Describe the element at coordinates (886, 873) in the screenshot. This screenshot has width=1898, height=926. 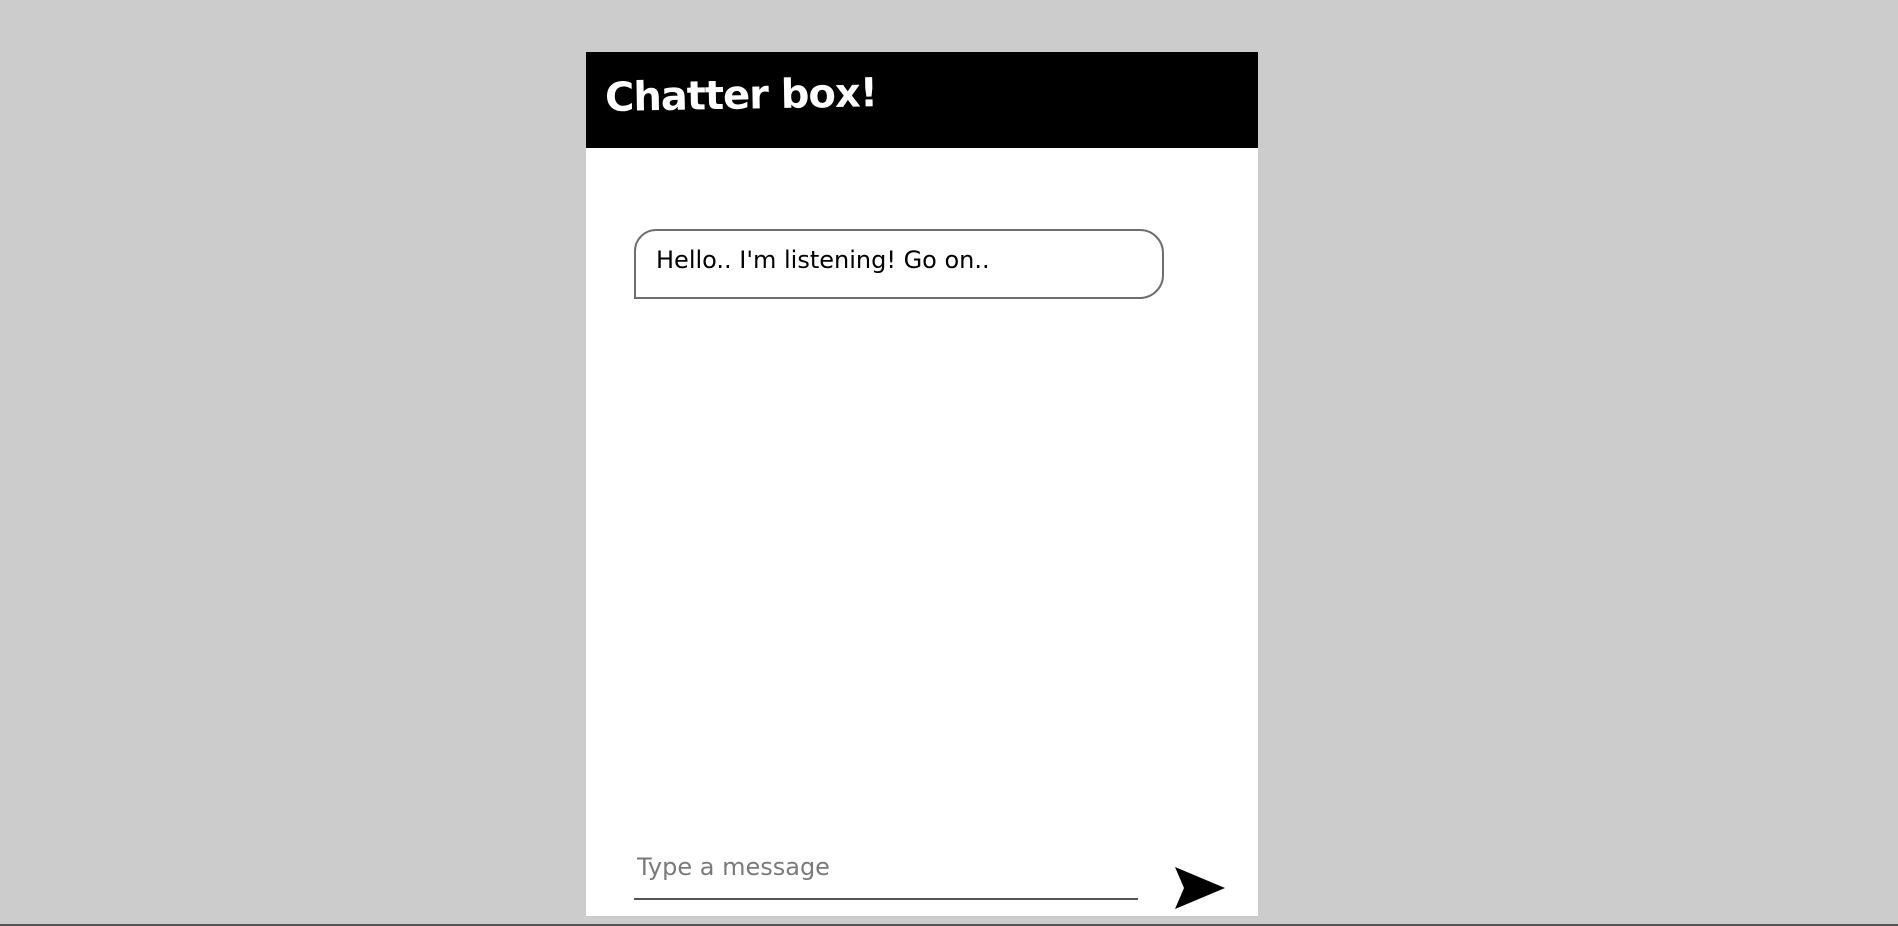
I see `message-input` at that location.